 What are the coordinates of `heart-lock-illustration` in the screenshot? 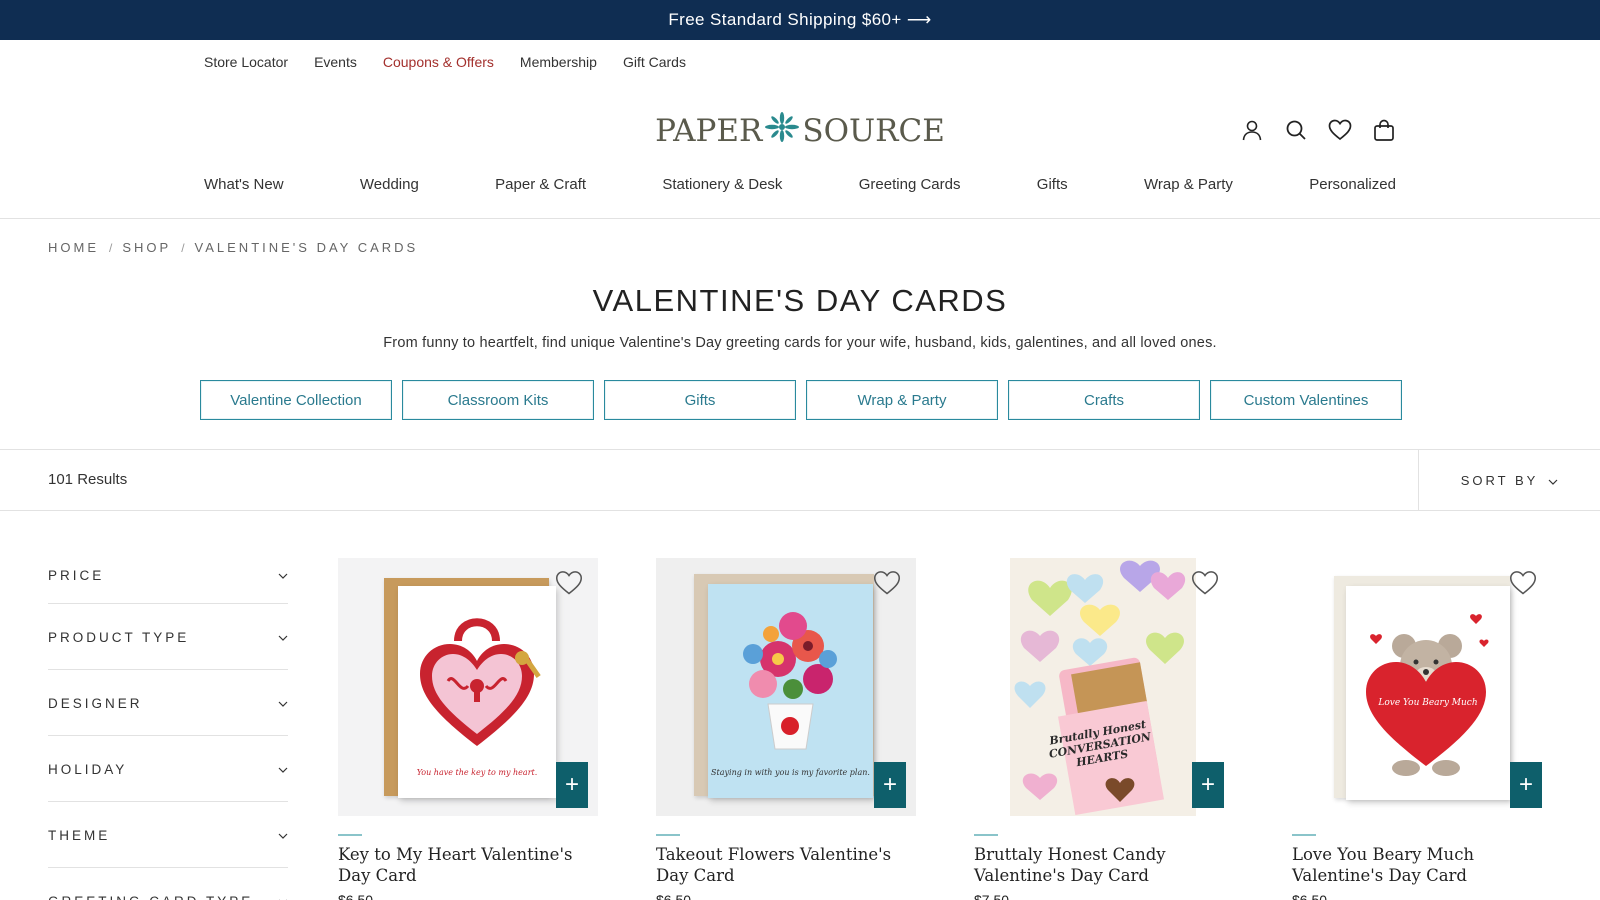 It's located at (480, 682).